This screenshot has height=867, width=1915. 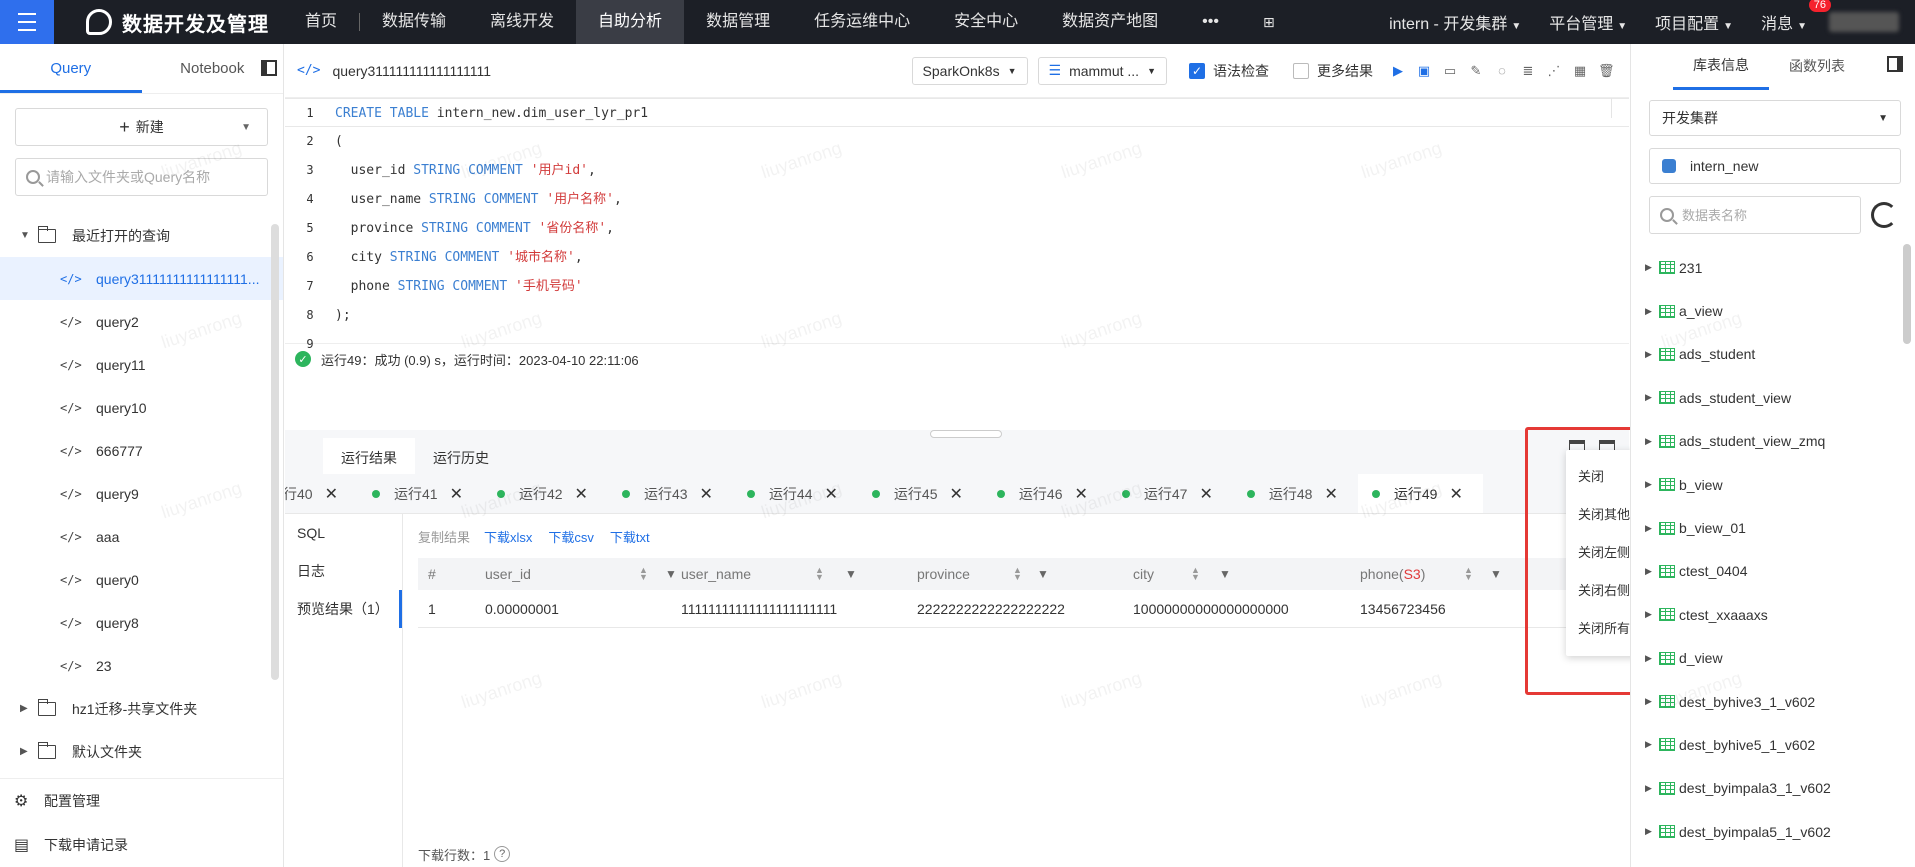 I want to click on query-item: </> 666777, so click(x=141, y=450).